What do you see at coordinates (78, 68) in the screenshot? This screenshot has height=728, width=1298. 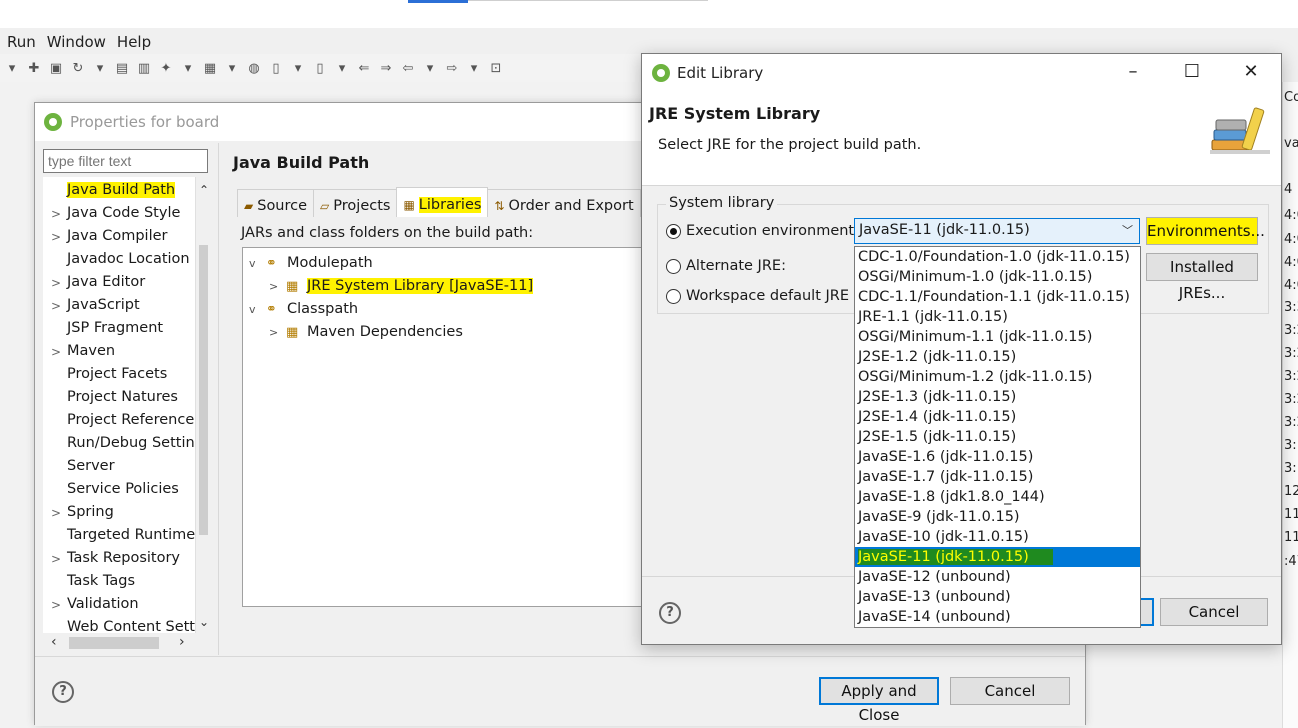 I see `refresh-icon: ↻` at bounding box center [78, 68].